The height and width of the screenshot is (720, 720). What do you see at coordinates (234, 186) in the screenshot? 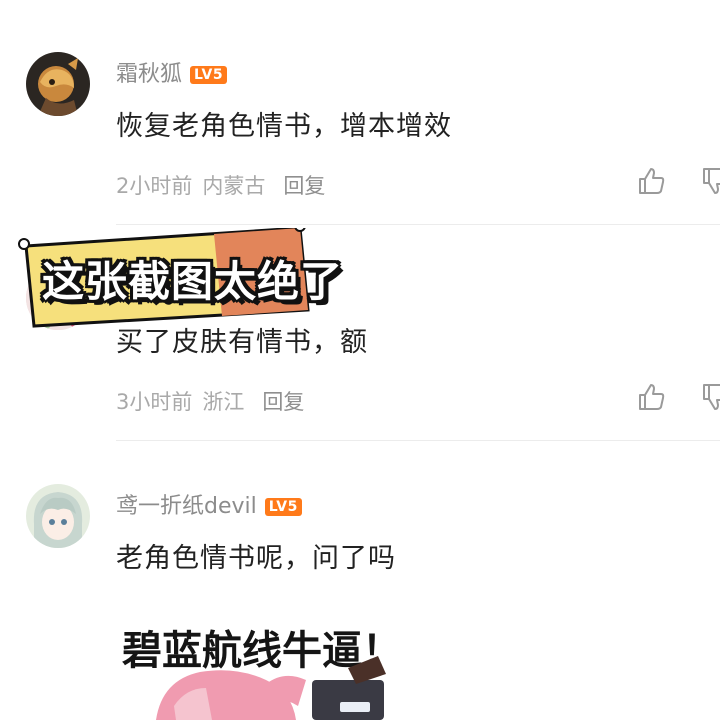
I see `location: 内蒙古` at bounding box center [234, 186].